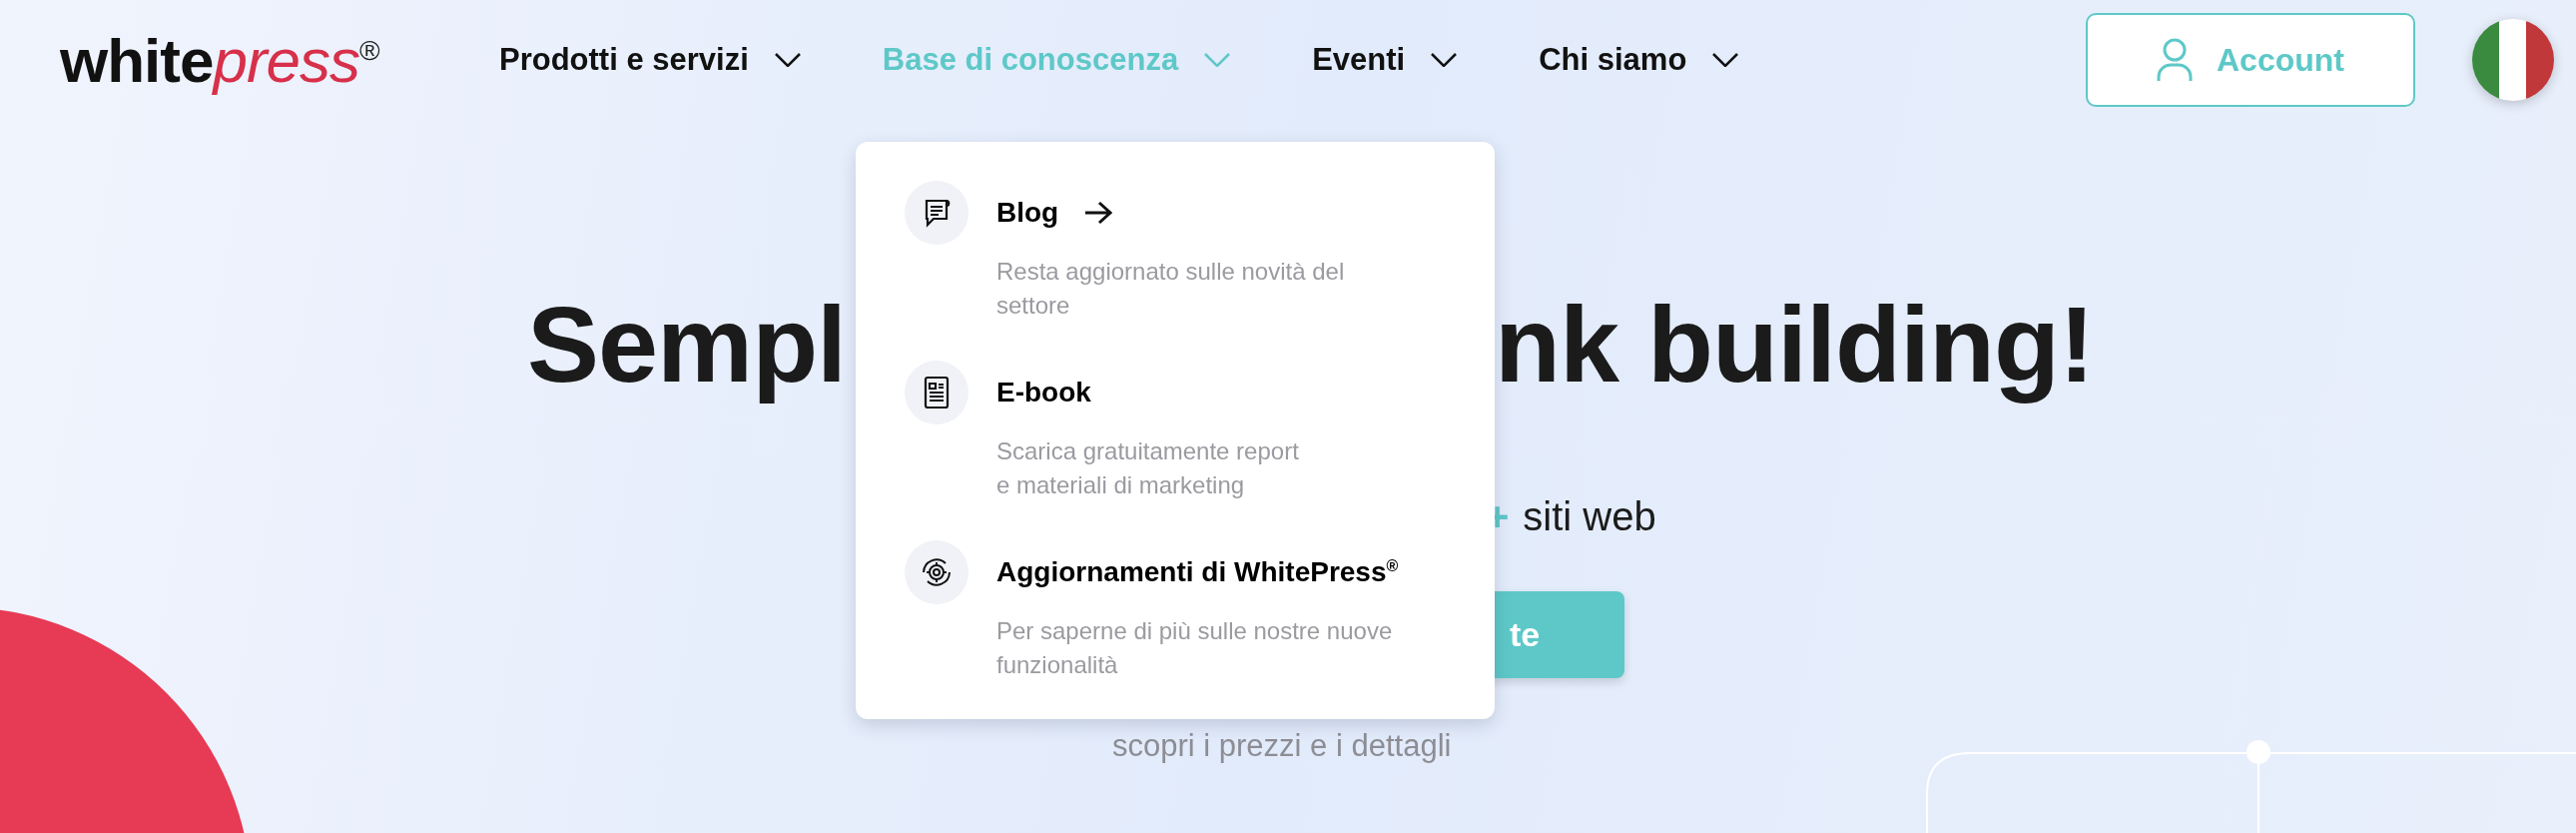 This screenshot has height=833, width=2576. What do you see at coordinates (1245, 572) in the screenshot?
I see `menu-item-title: Aggiornamenti di WhitePress$^{®}$` at bounding box center [1245, 572].